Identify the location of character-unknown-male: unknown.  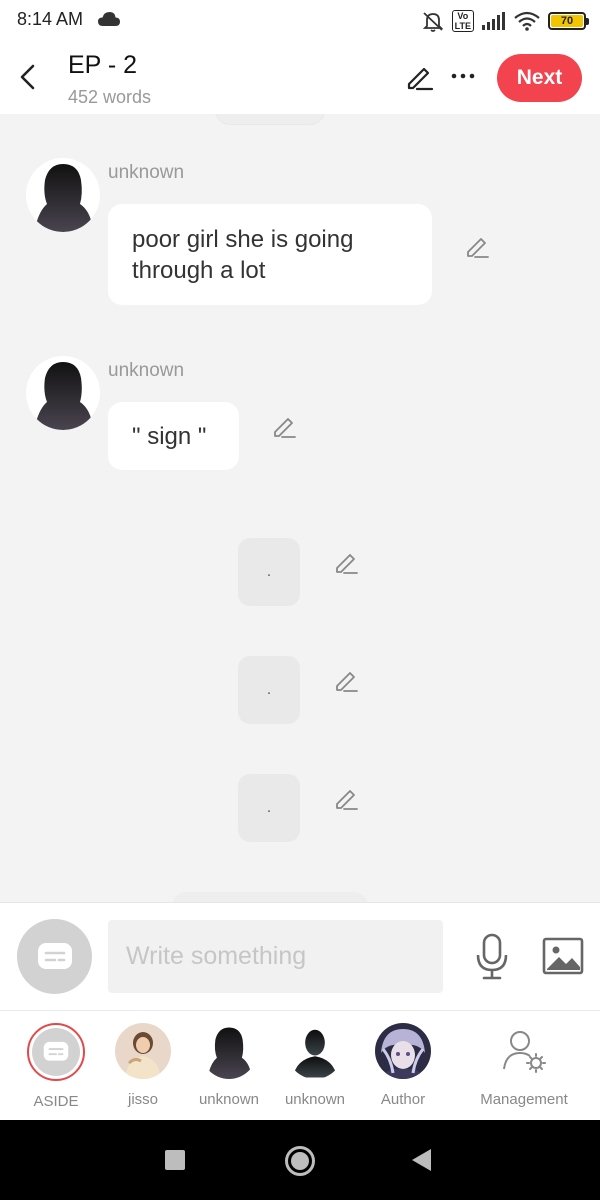
(315, 1065).